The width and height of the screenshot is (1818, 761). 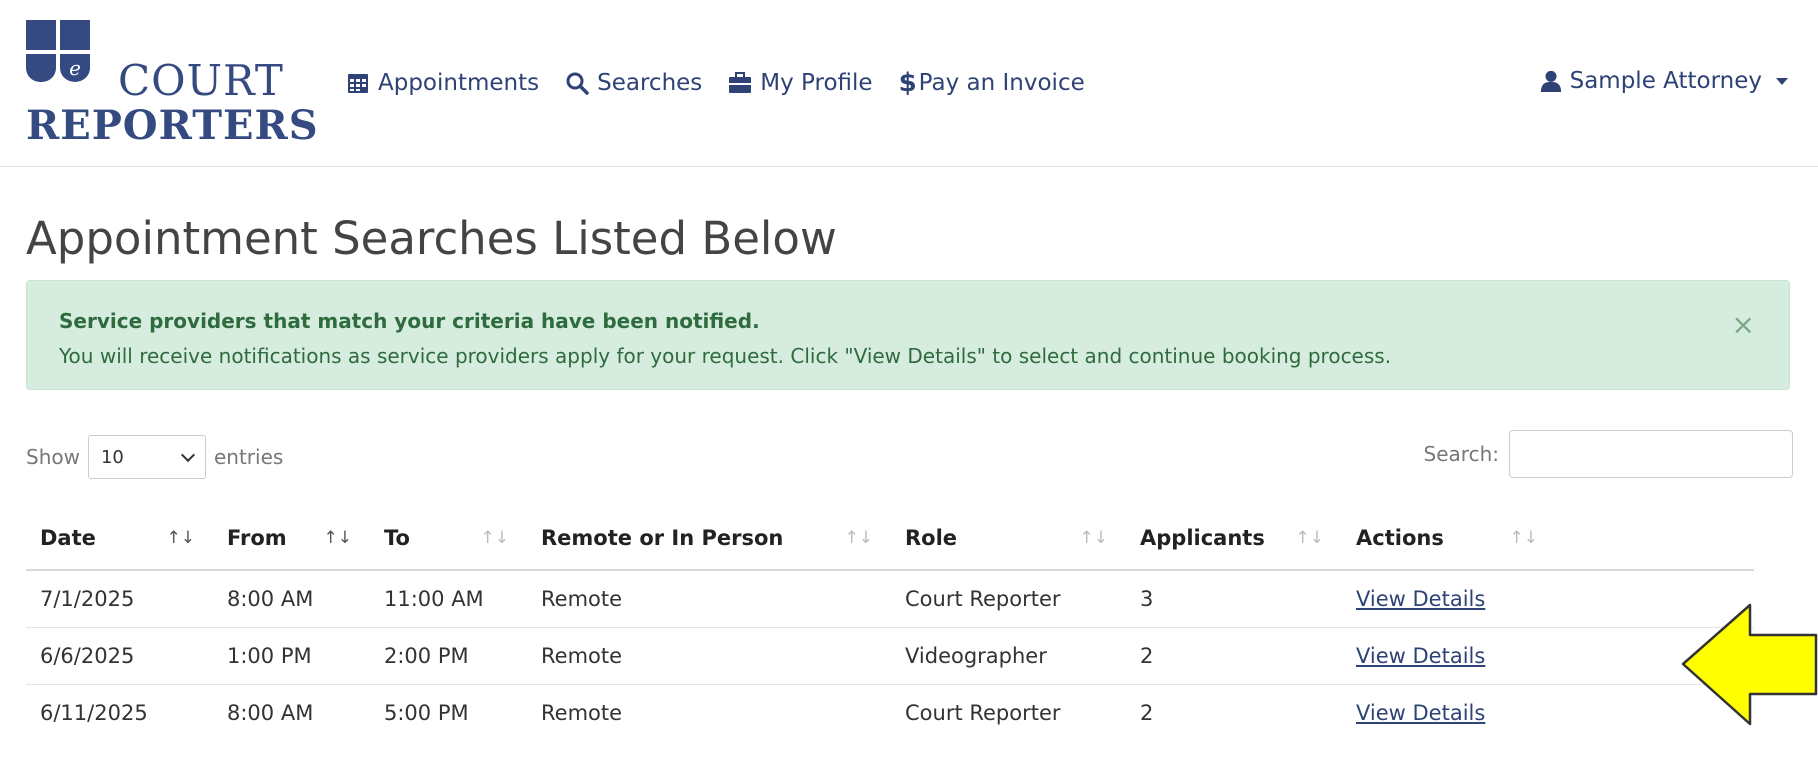 I want to click on cell-applicants: 3, so click(x=1234, y=598).